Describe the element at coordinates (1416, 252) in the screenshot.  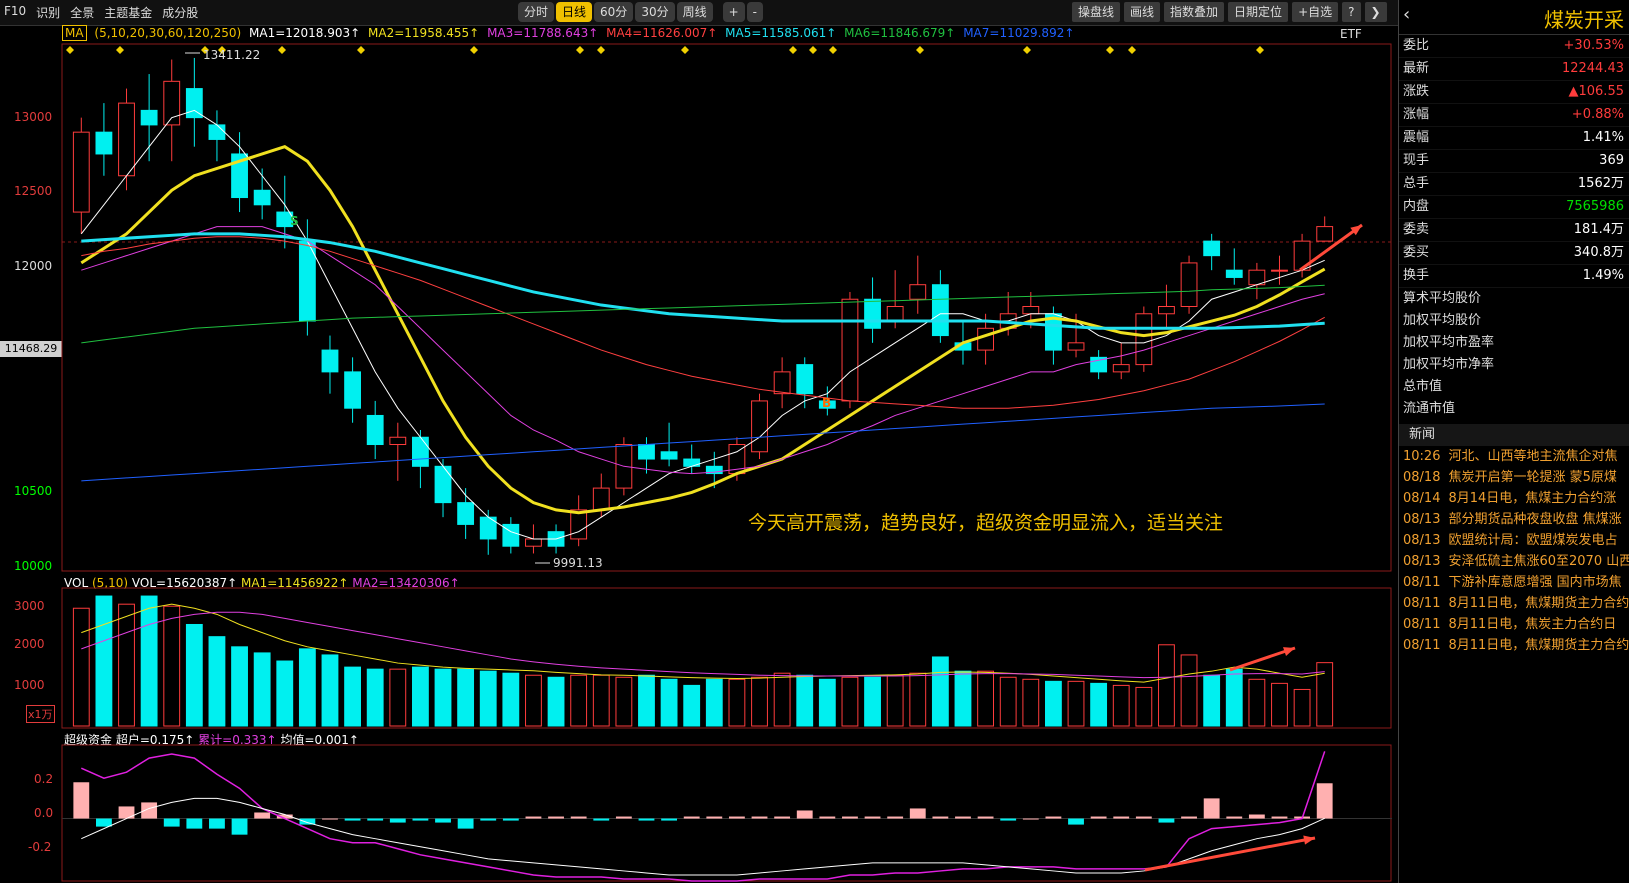
I see `stat-label: 委买` at that location.